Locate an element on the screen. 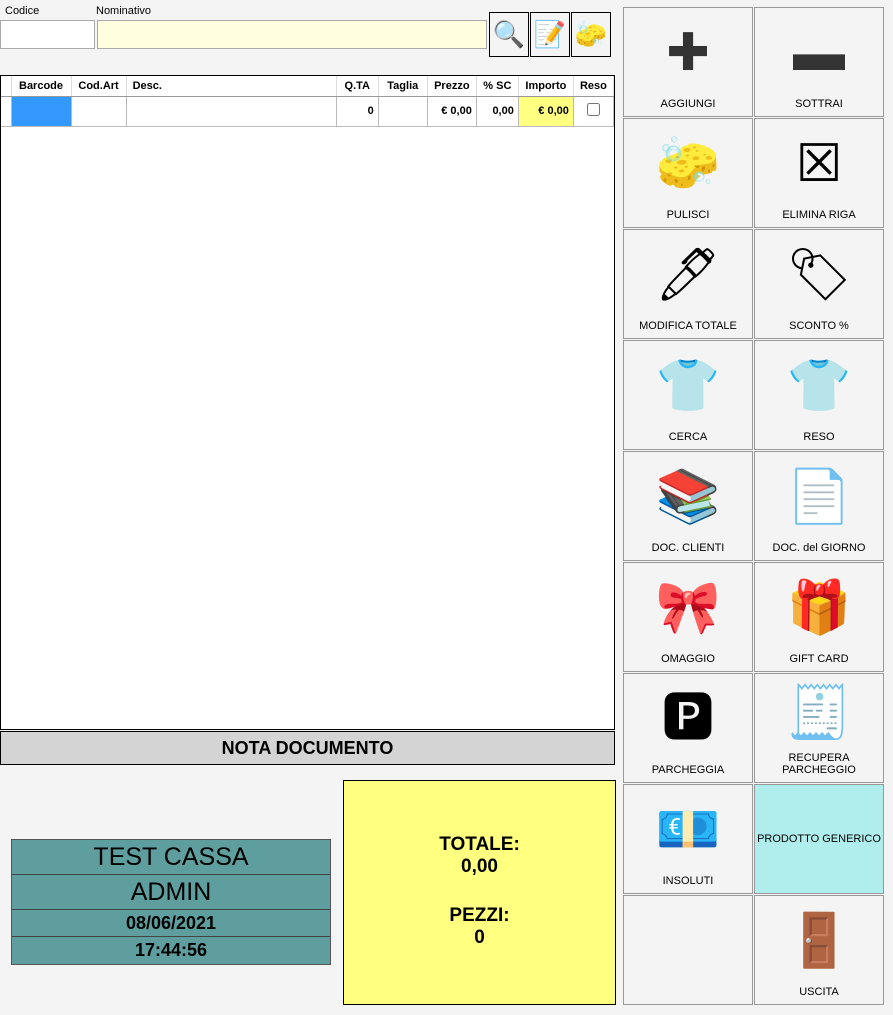  table-row: 0 € 0,00 0,00 € 0,00 is located at coordinates (308, 111).